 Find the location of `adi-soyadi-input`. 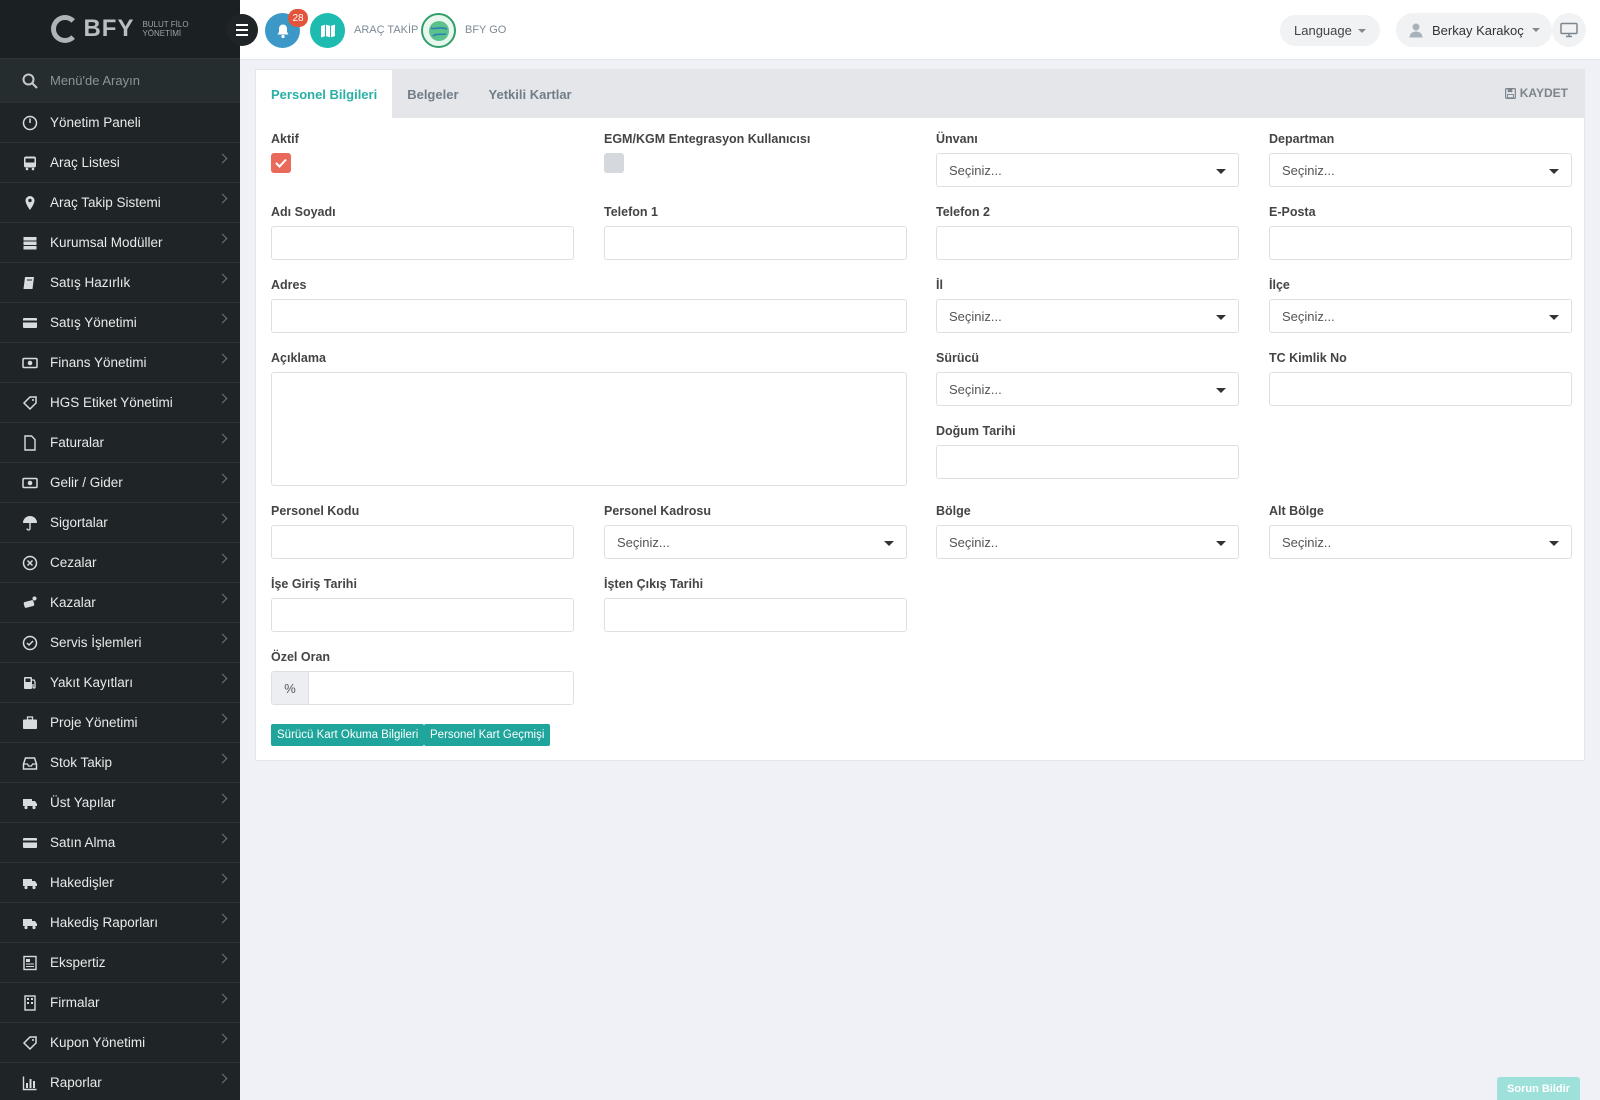

adi-soyadi-input is located at coordinates (422, 243).